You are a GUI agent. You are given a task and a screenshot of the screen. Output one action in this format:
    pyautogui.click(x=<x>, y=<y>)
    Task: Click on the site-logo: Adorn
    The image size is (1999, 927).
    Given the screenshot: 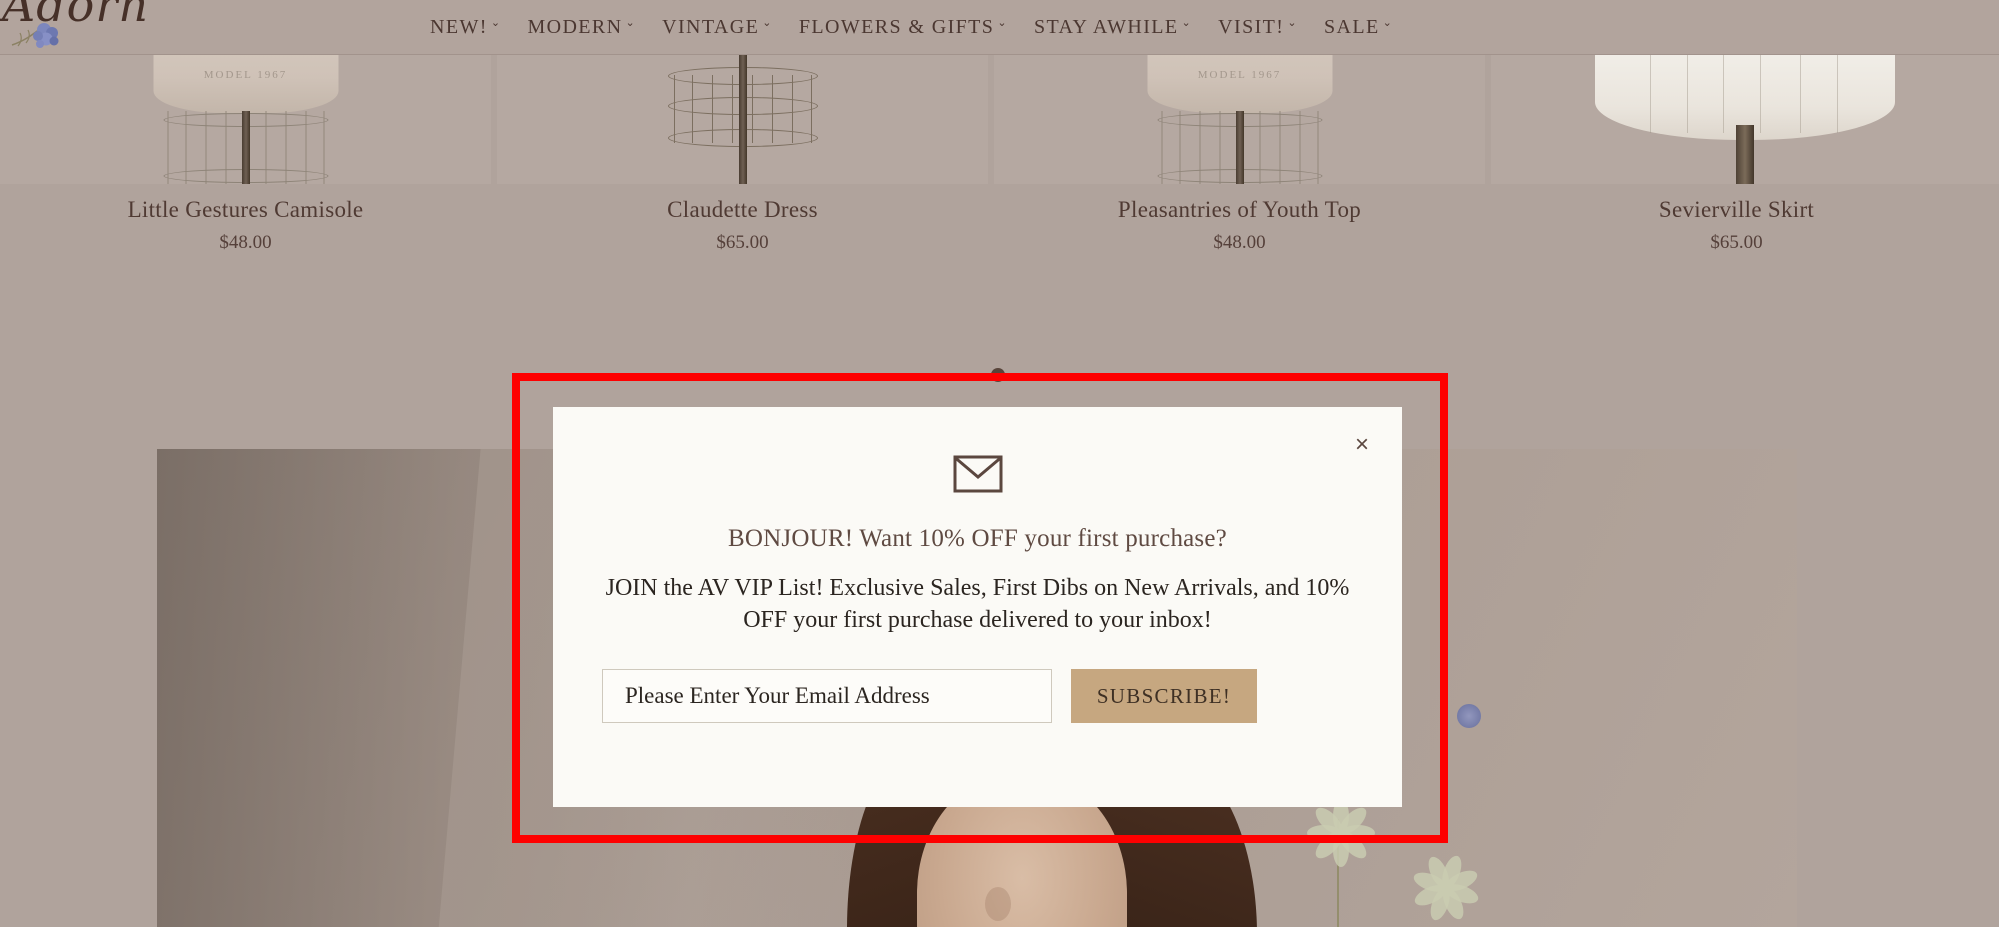 What is the action you would take?
    pyautogui.click(x=87, y=27)
    